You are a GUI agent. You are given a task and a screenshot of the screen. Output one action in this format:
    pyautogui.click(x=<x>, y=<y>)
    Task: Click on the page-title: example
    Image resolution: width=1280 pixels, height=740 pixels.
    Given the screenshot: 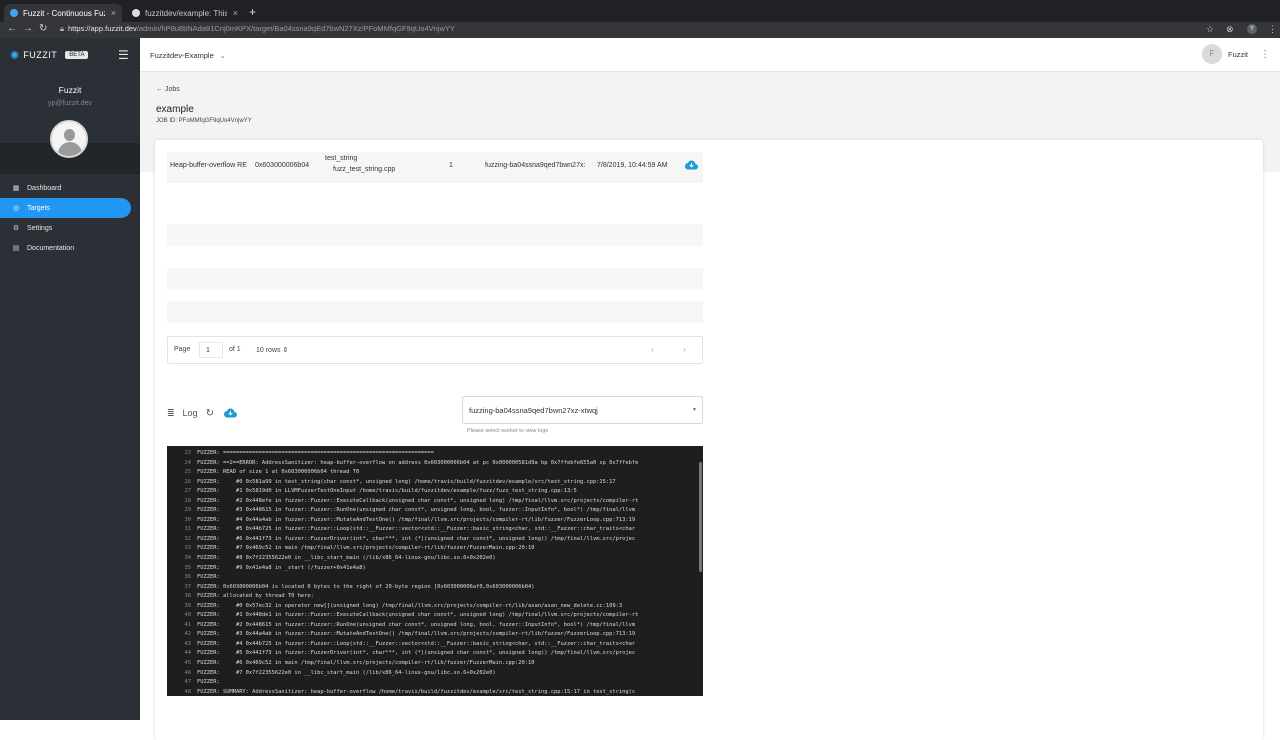 What is the action you would take?
    pyautogui.click(x=175, y=109)
    